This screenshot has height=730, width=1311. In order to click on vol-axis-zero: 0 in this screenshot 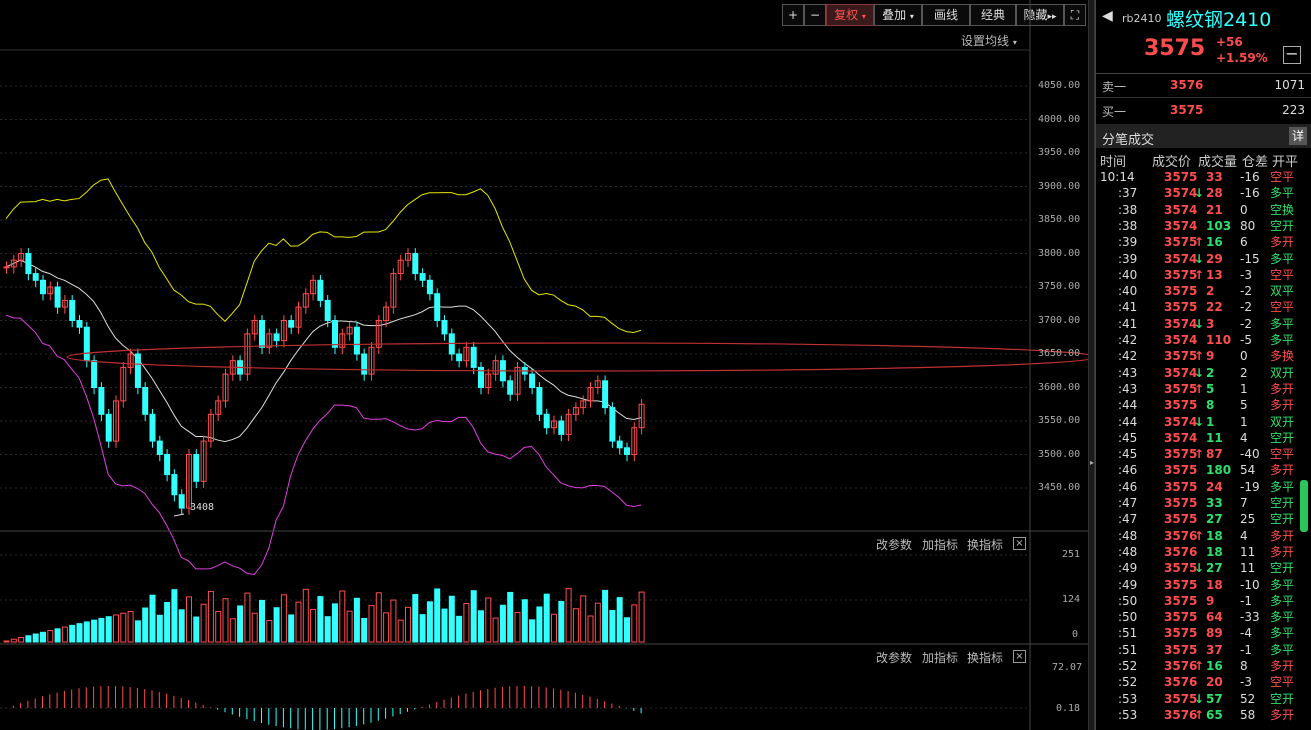, I will do `click(1075, 634)`.